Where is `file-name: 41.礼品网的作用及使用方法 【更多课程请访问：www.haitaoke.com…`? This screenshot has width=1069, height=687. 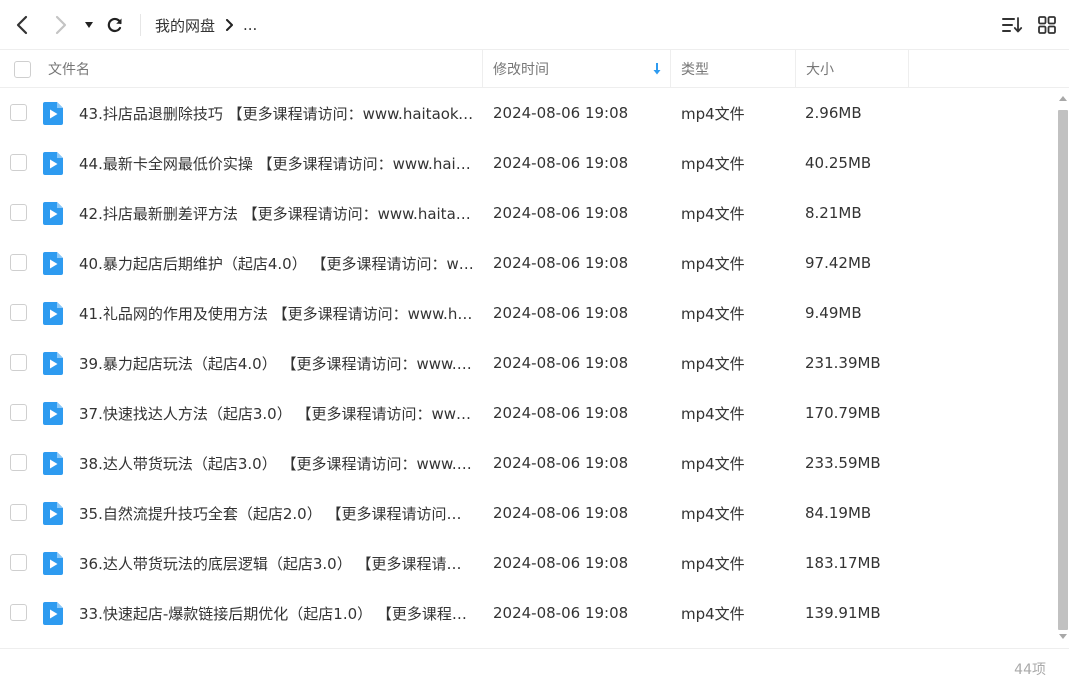 file-name: 41.礼品网的作用及使用方法 【更多课程请访问：www.haitaoke.com… is located at coordinates (276, 313).